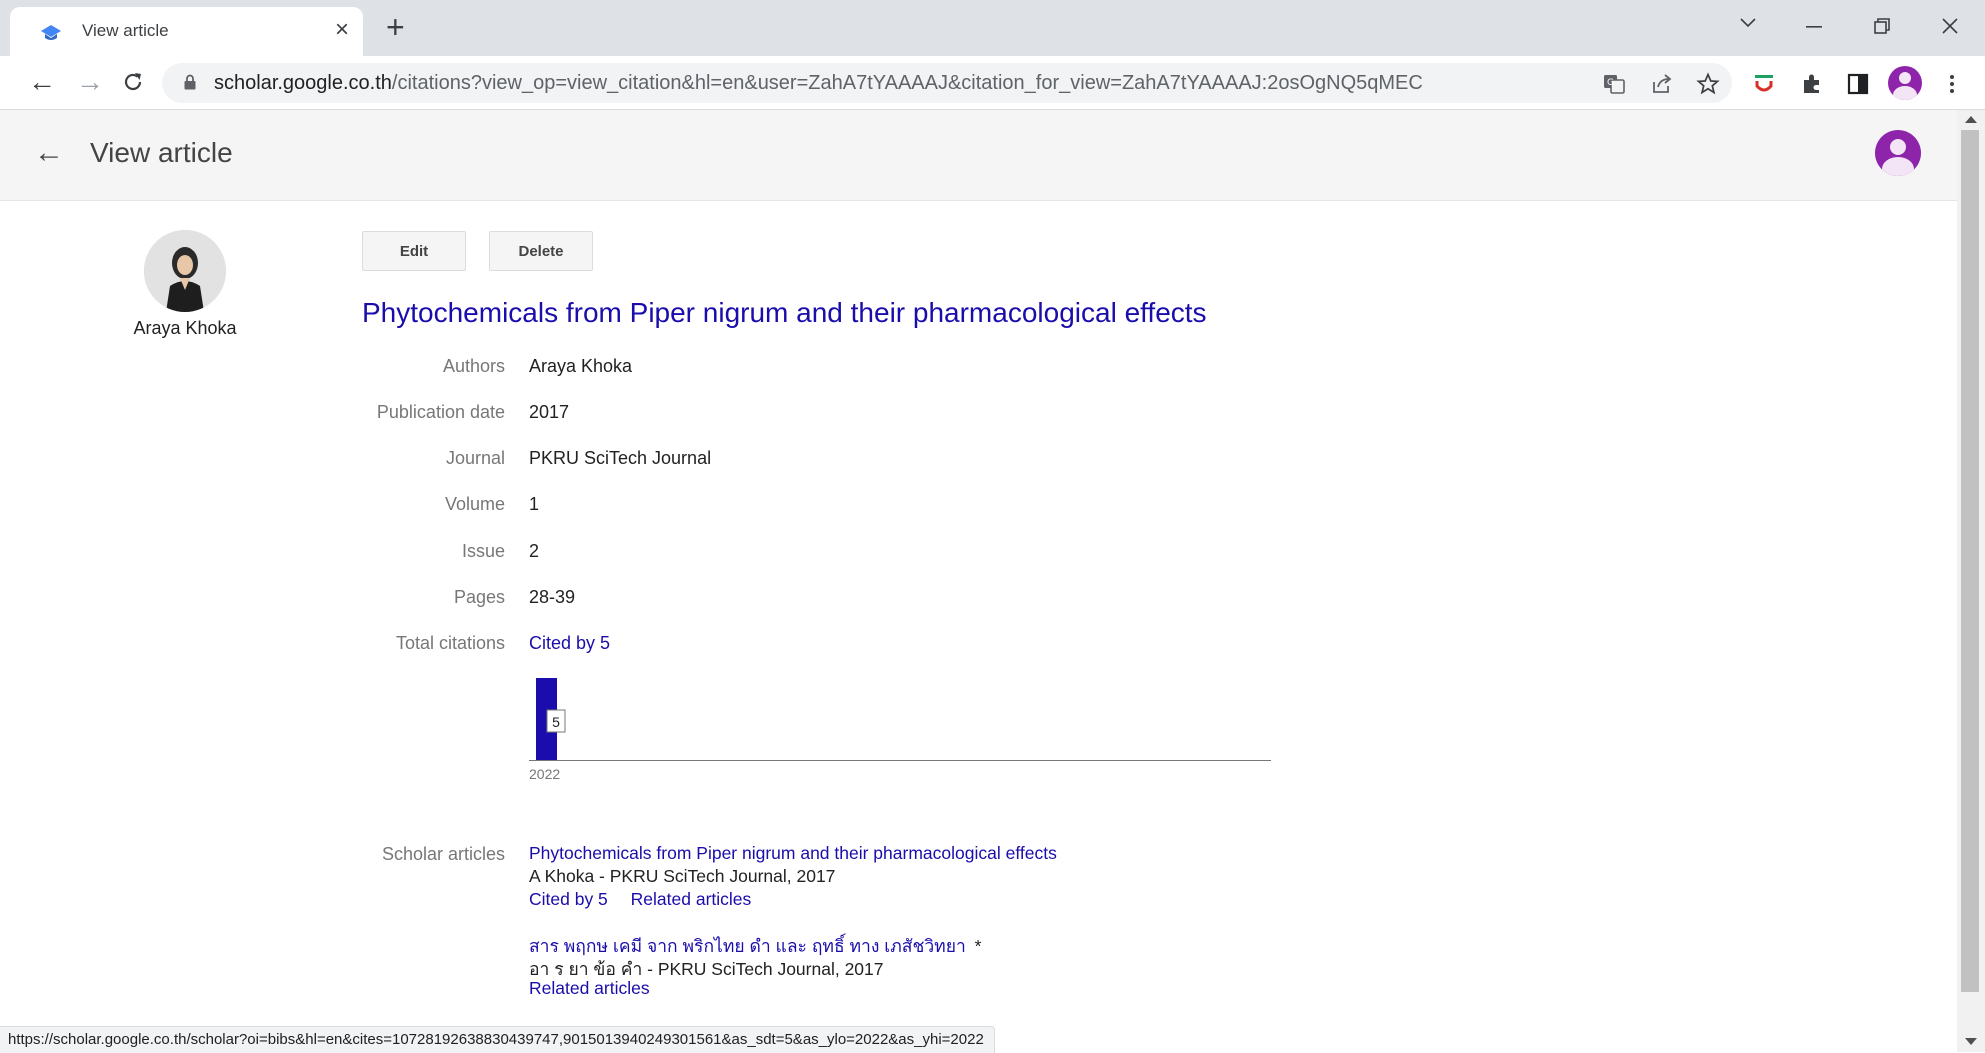 The image size is (1985, 1053). Describe the element at coordinates (49, 153) in the screenshot. I see `page-back-icon: ←` at that location.